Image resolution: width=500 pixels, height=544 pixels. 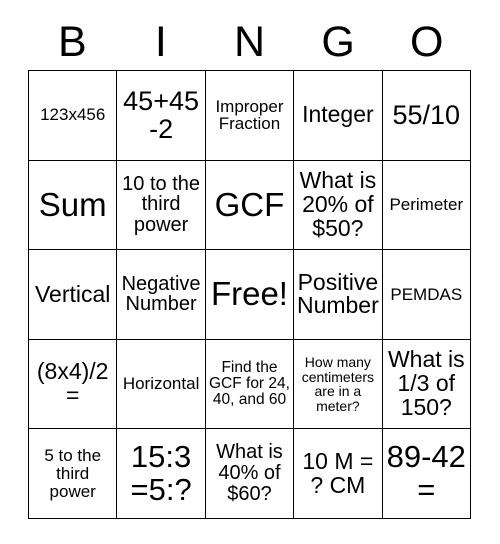 I want to click on bingo-header-letter-i: I, so click(x=160, y=41).